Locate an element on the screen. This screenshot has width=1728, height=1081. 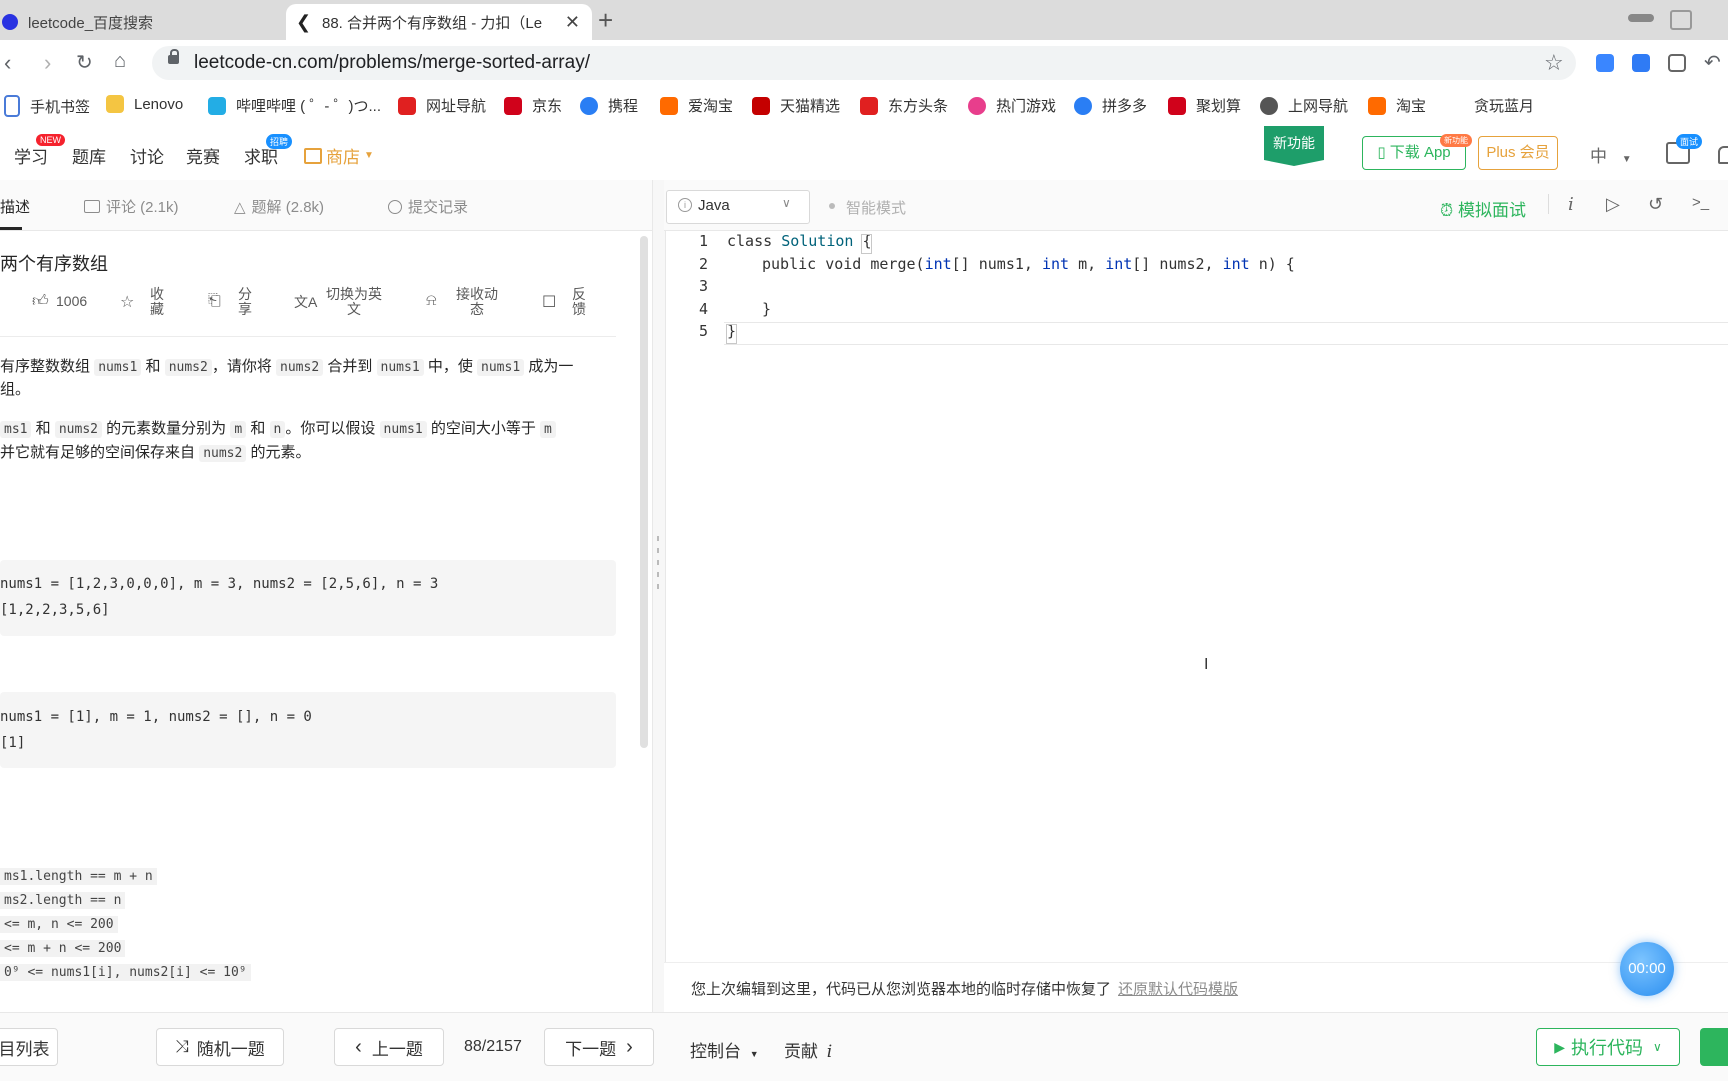
tab-submissions: 提交记录 is located at coordinates (428, 206).